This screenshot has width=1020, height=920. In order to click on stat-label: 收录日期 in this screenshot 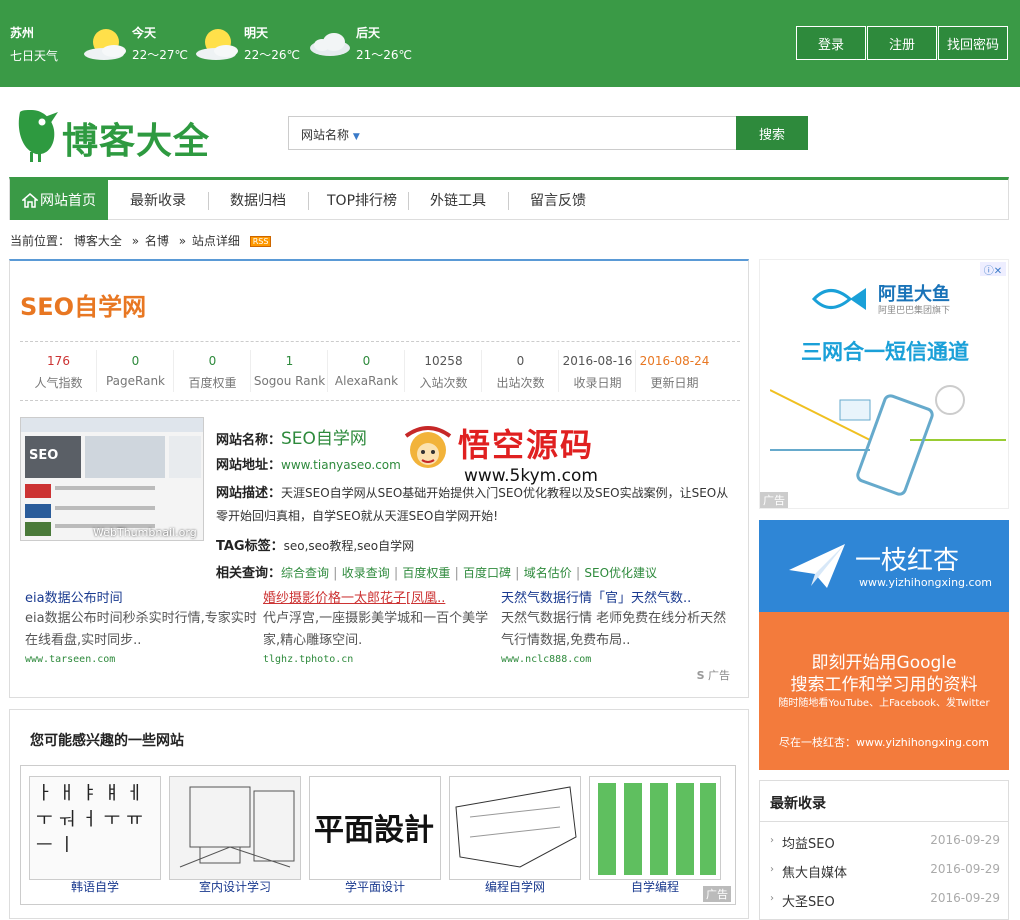, I will do `click(597, 383)`.